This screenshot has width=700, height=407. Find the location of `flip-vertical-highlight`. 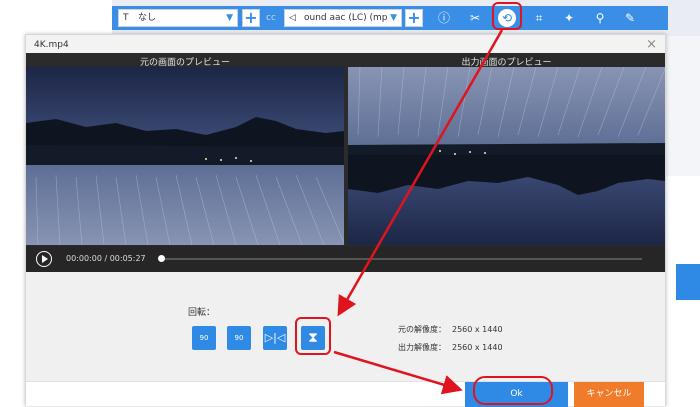

flip-vertical-highlight is located at coordinates (313, 336).